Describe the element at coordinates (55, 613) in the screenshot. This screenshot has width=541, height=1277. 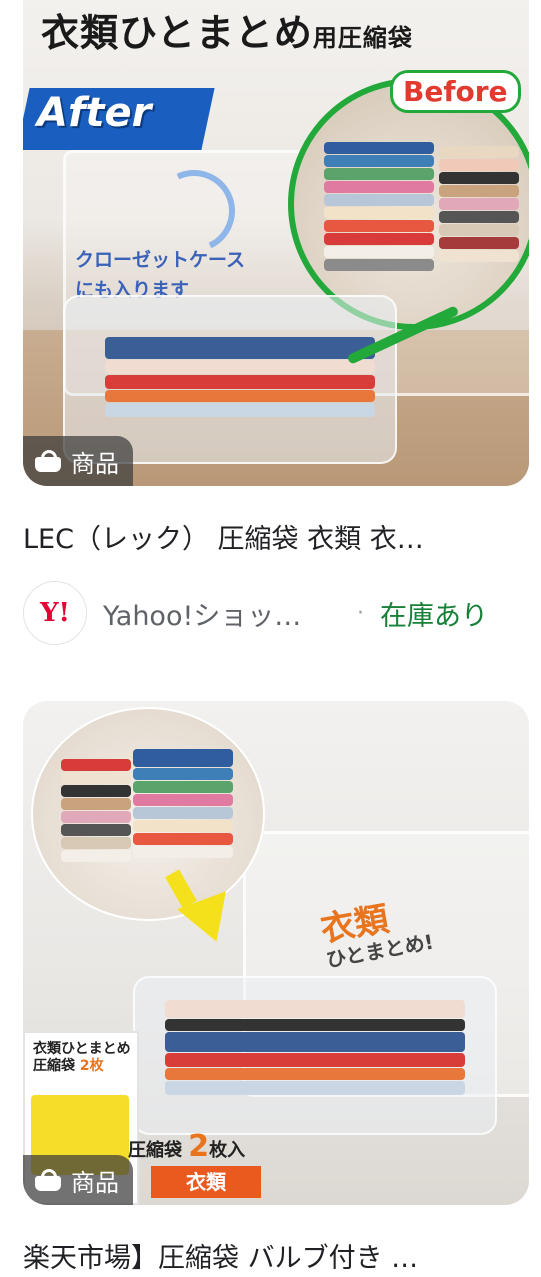
I see `yahoo-logo-icon: Y!` at that location.